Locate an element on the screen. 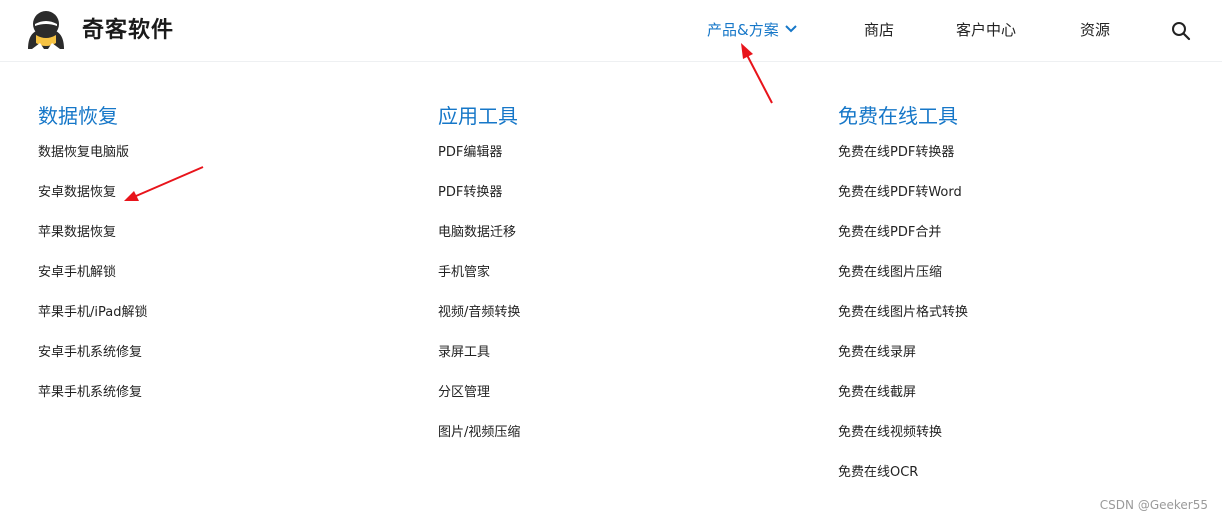 This screenshot has width=1222, height=518. nav-customer-center: 客户中心 is located at coordinates (986, 30).